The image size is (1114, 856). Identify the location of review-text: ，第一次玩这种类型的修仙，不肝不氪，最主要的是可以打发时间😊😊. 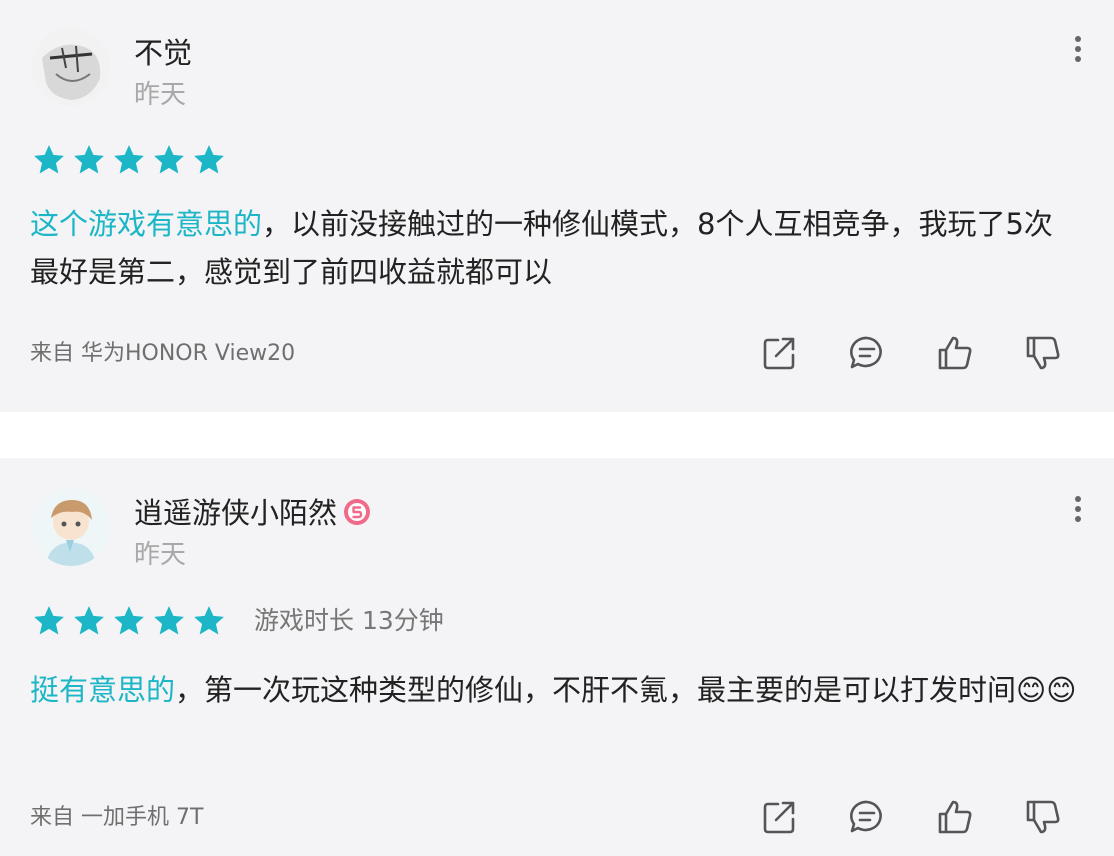
(626, 690).